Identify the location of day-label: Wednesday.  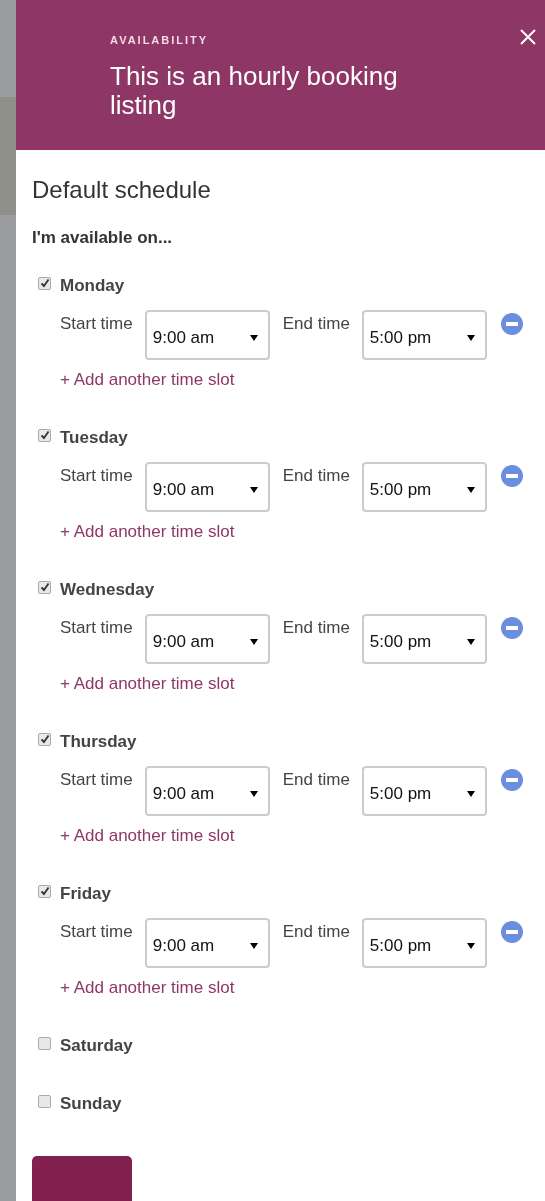
(107, 590).